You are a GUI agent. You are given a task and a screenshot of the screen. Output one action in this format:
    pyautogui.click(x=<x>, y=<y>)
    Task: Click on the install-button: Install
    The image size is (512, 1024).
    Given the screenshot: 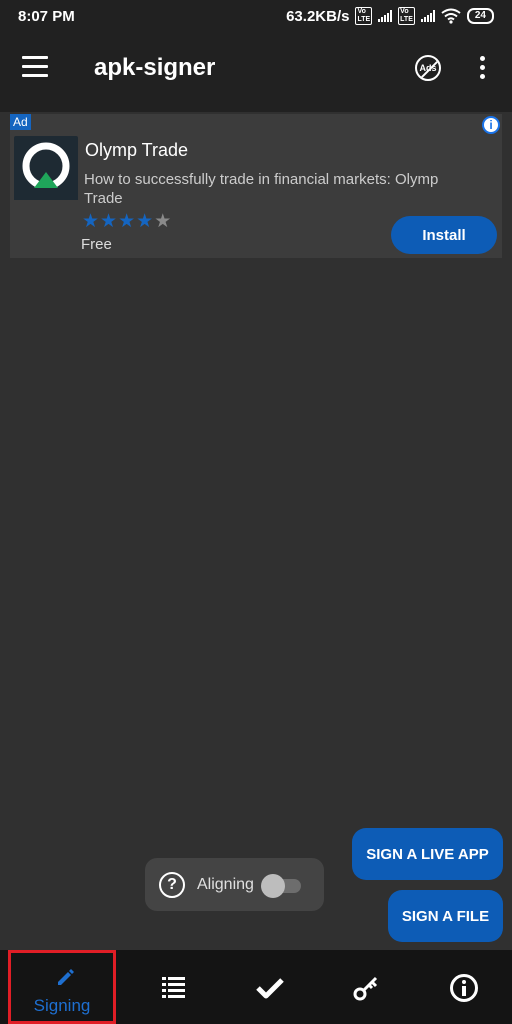 What is the action you would take?
    pyautogui.click(x=444, y=235)
    